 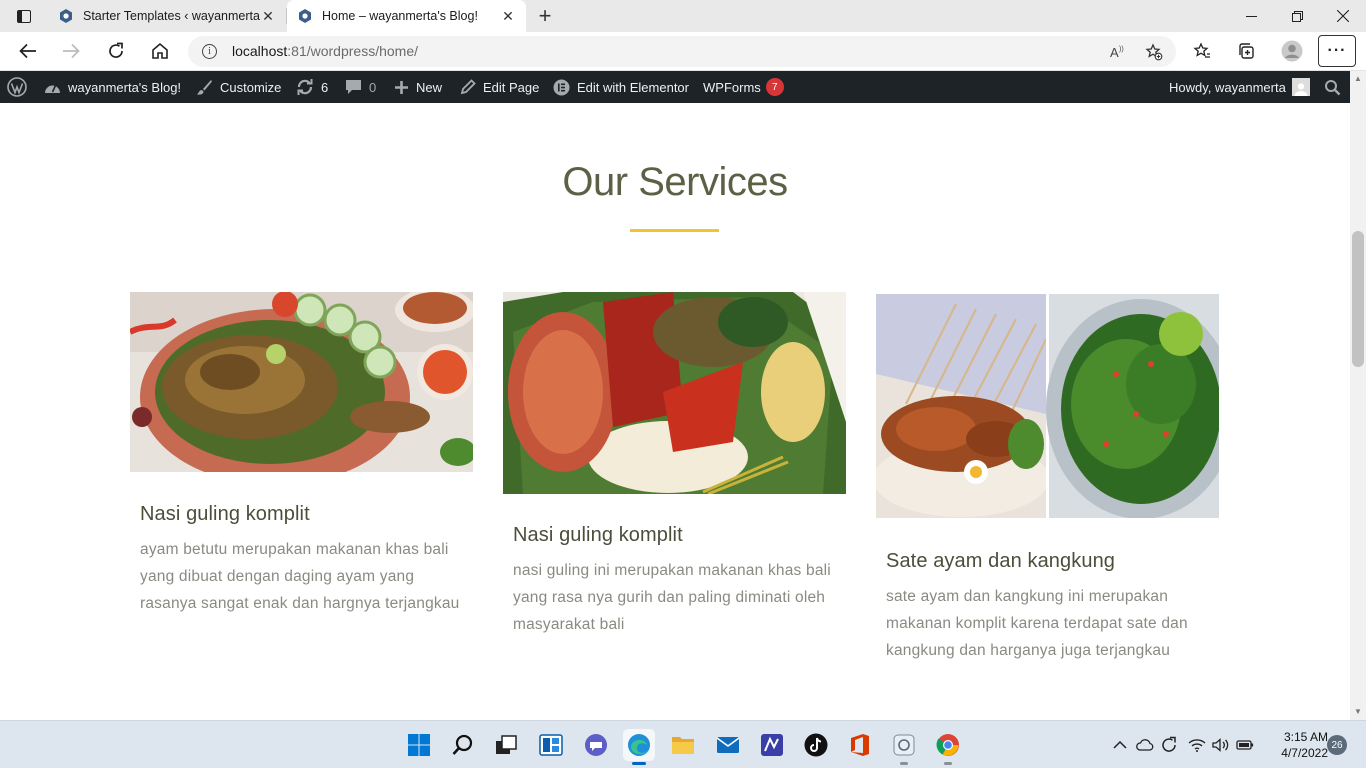 I want to click on settings-more-button: ···, so click(x=1337, y=51).